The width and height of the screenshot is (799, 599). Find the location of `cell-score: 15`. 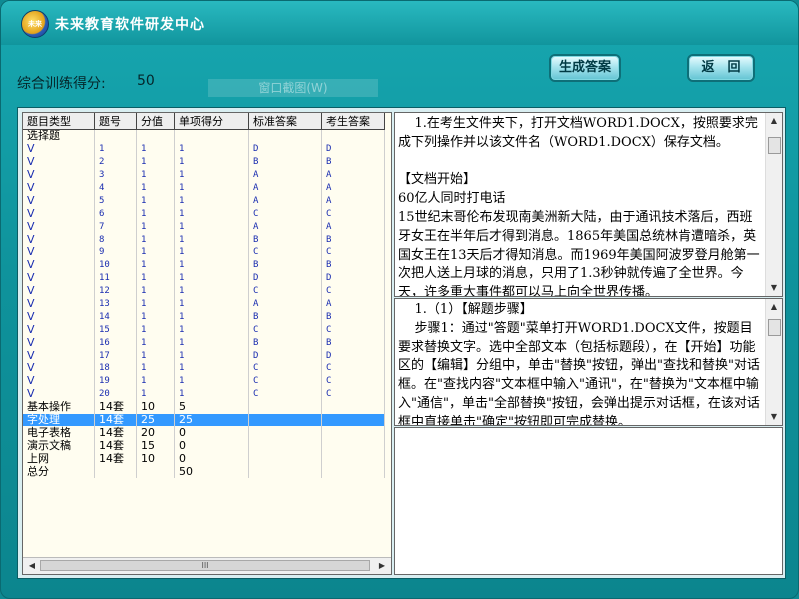

cell-score: 15 is located at coordinates (155, 446).